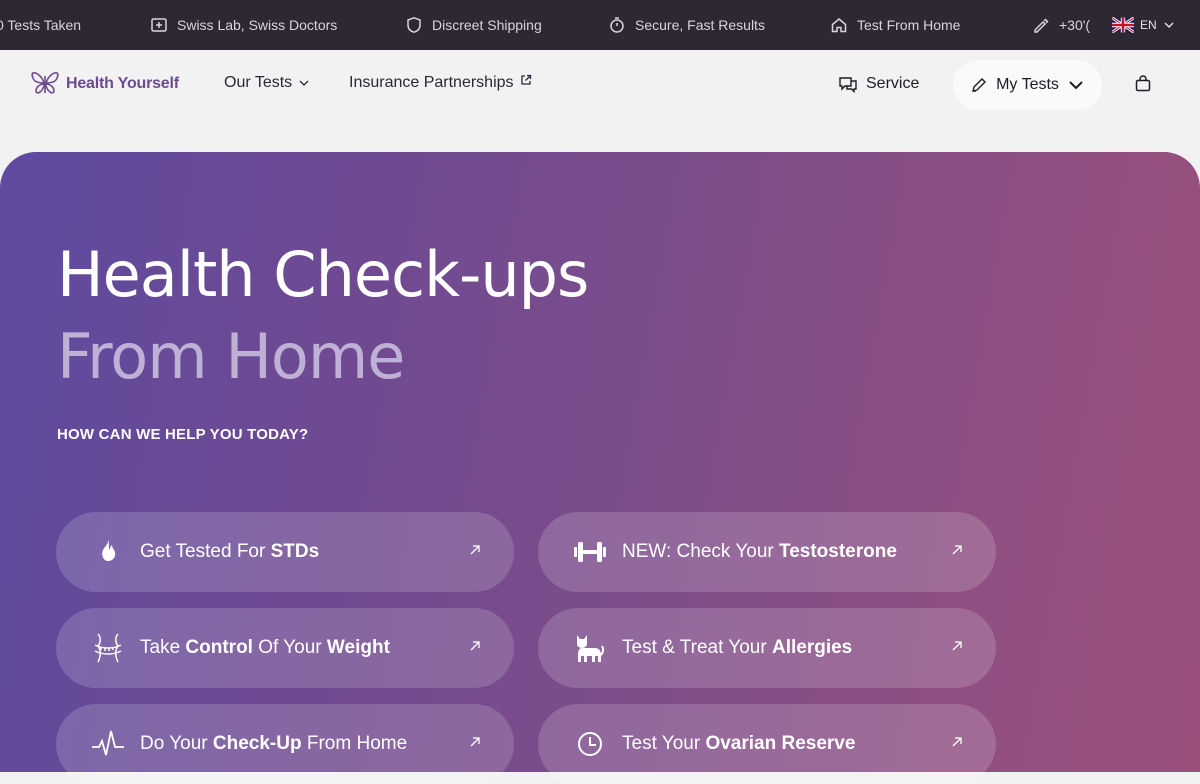  I want to click on signature-icon, so click(1041, 25).